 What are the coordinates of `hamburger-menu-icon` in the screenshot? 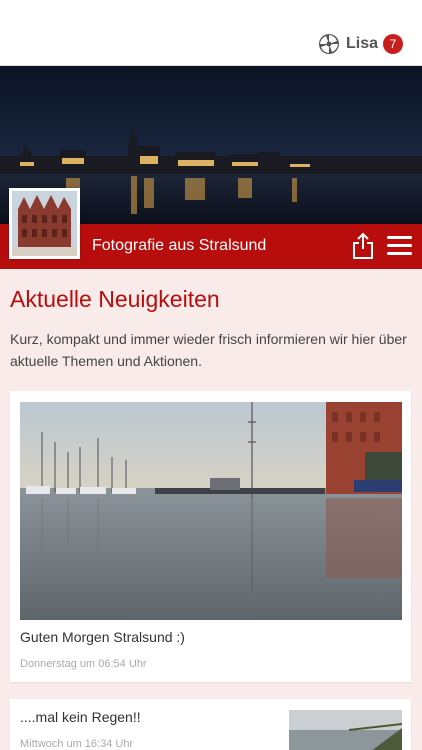 It's located at (399, 246).